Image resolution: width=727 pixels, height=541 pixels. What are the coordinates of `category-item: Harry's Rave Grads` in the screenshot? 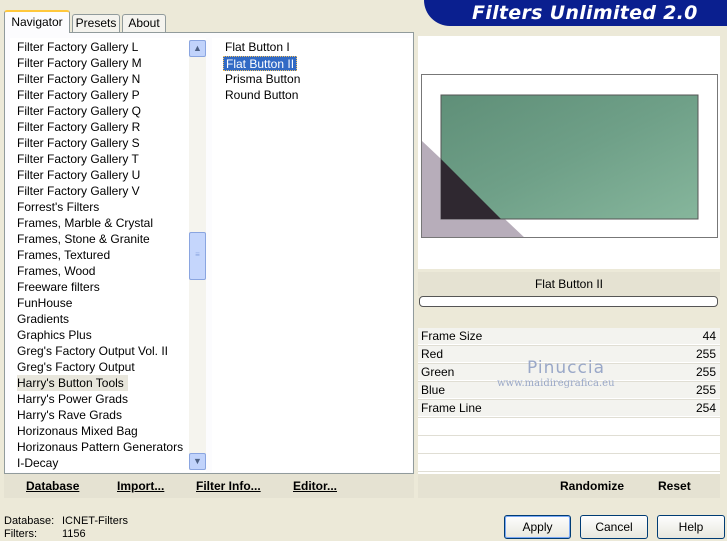 It's located at (70, 415).